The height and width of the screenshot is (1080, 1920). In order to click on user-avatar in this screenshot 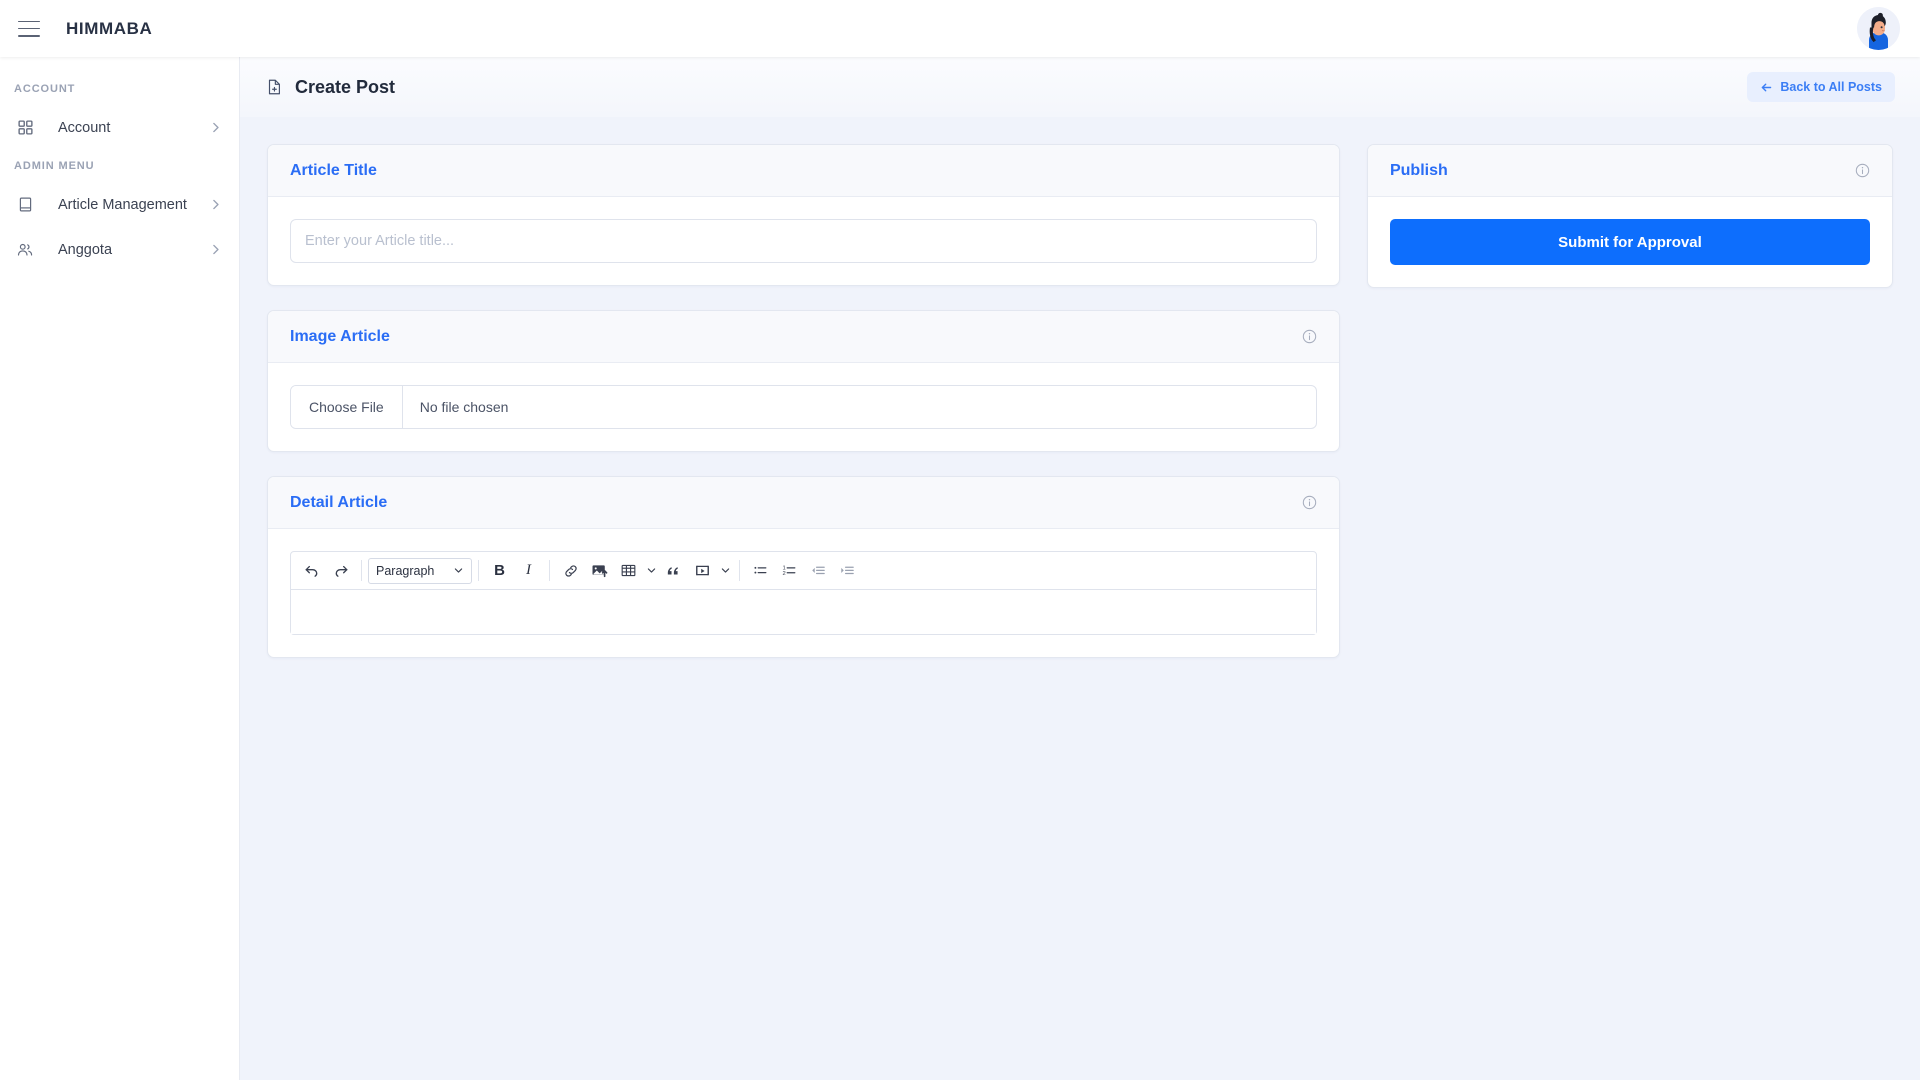, I will do `click(1878, 28)`.